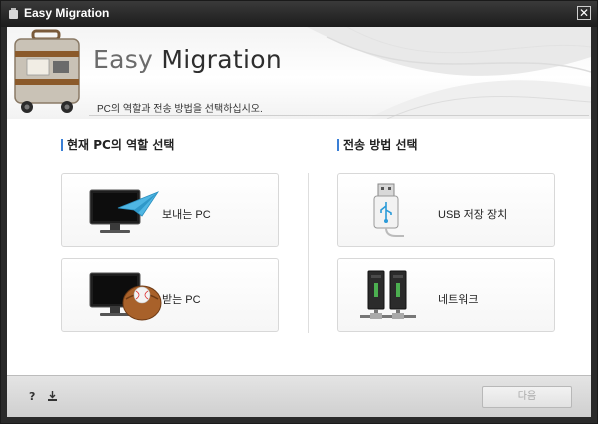  What do you see at coordinates (47, 71) in the screenshot?
I see `suitcase-logo-icon` at bounding box center [47, 71].